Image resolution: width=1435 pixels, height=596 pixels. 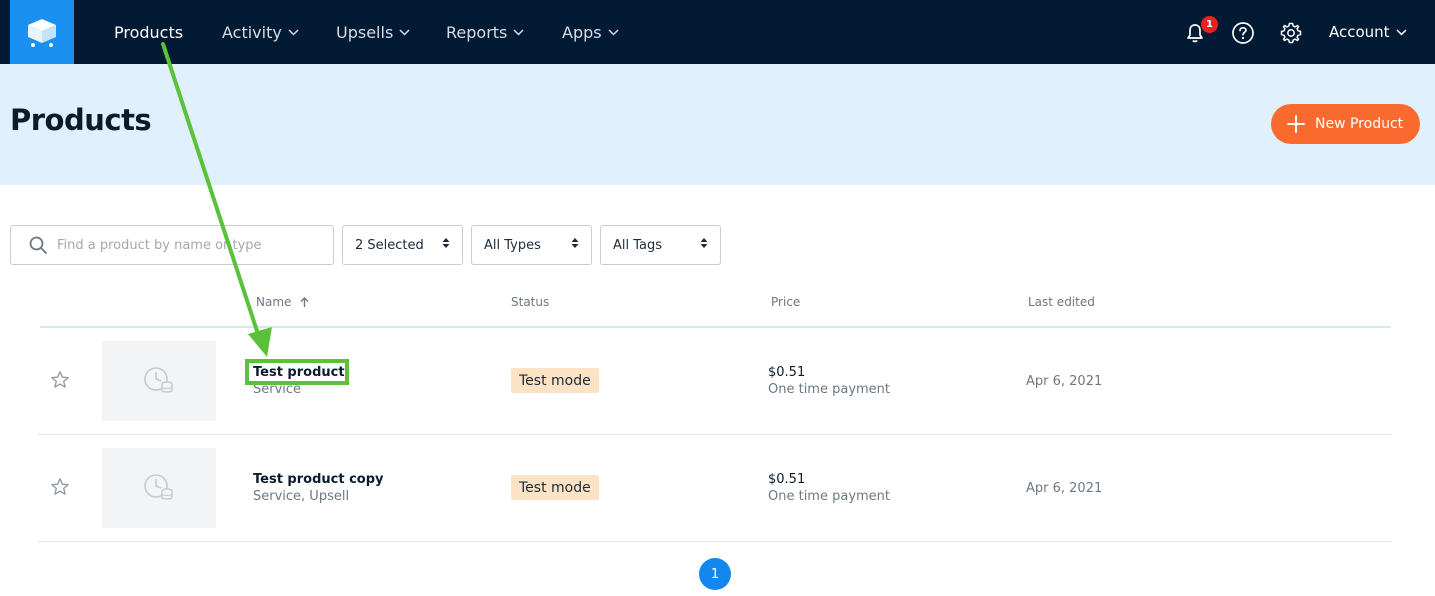 What do you see at coordinates (318, 479) in the screenshot?
I see `product-name-link: Test product copy` at bounding box center [318, 479].